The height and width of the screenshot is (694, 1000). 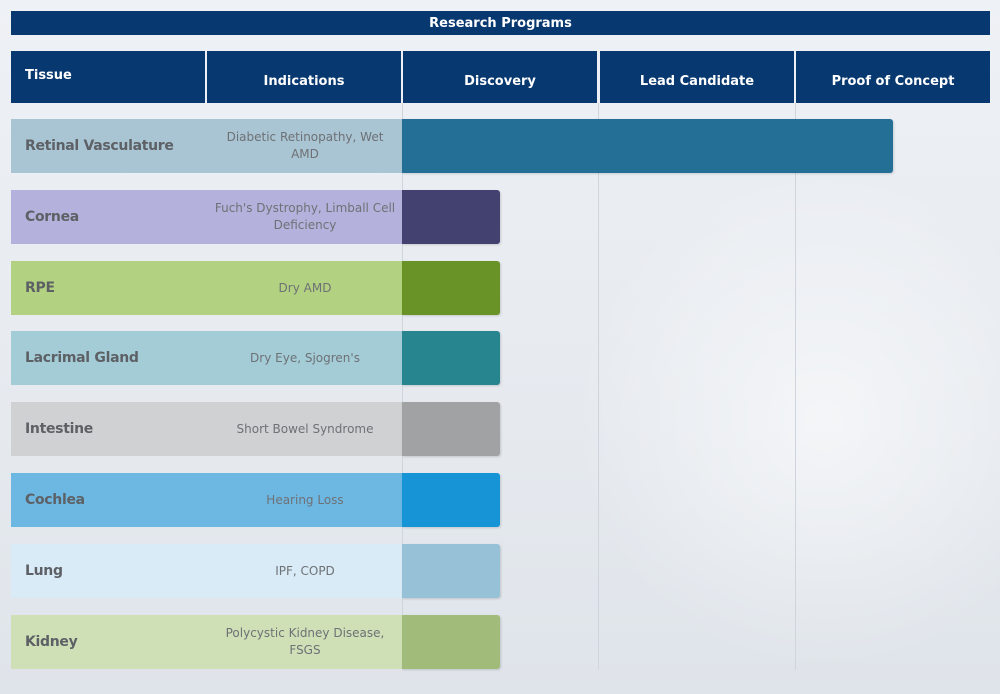 I want to click on grid-line-proof-of-concept, so click(x=795, y=386).